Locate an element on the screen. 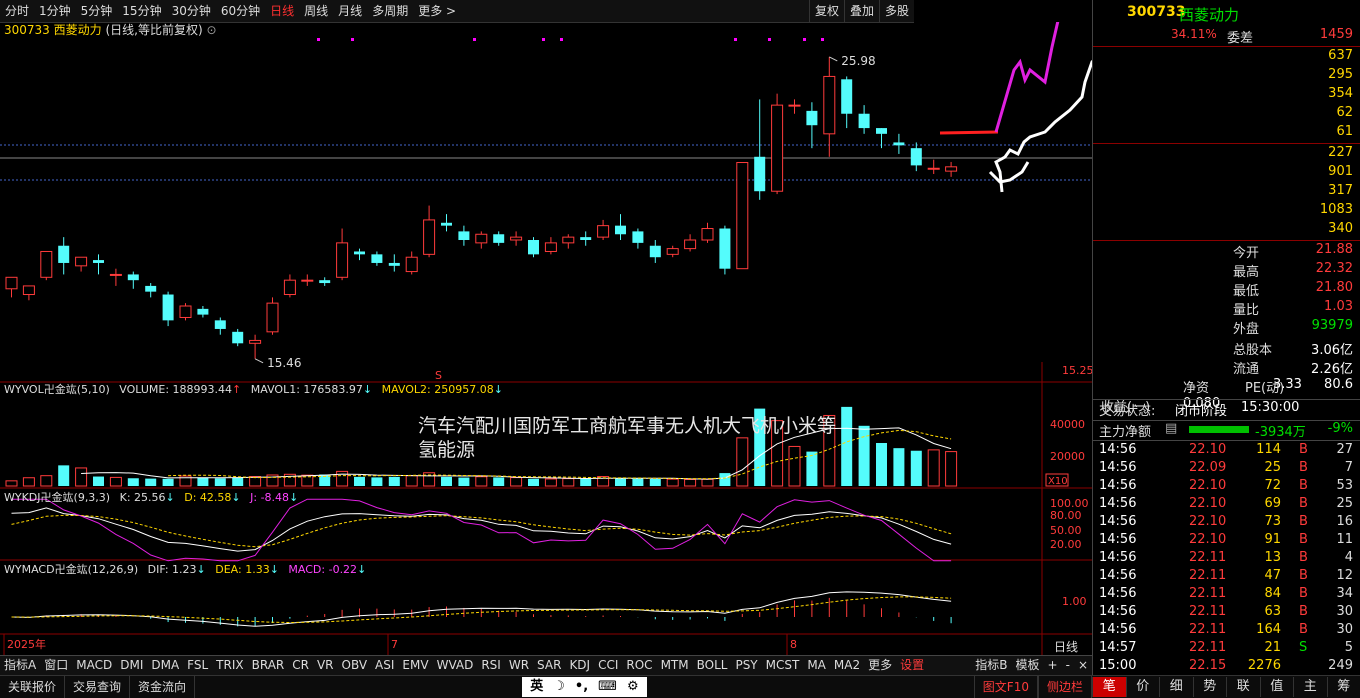 The image size is (1360, 698). period-tab-8: 月线 is located at coordinates (350, 11).